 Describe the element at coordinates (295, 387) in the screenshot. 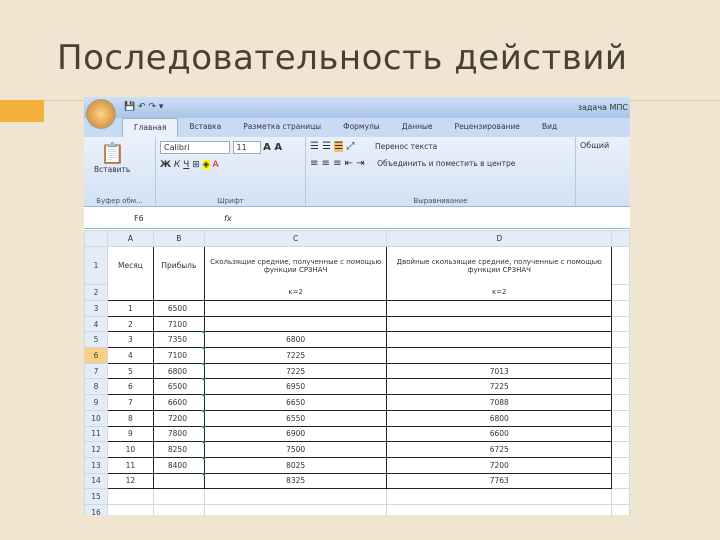

I see `cell: 6950` at that location.